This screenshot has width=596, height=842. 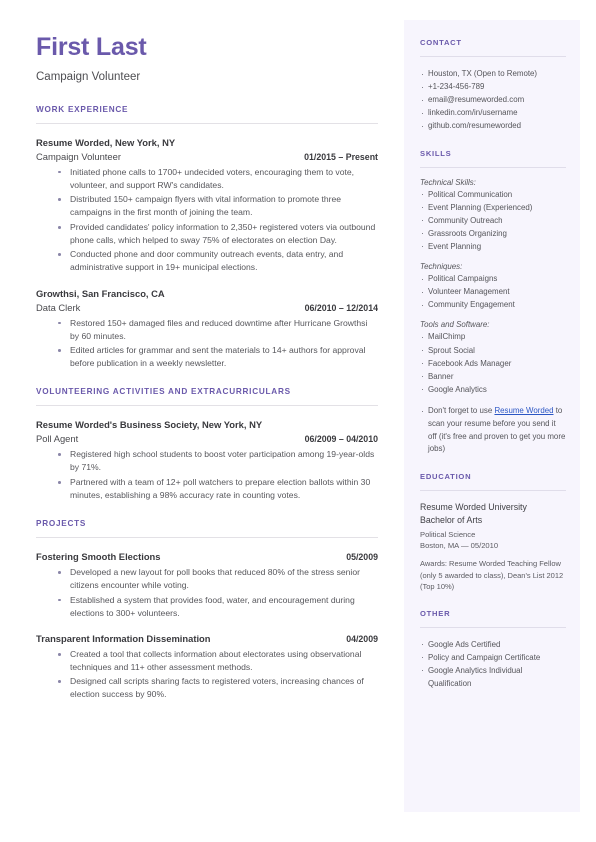 What do you see at coordinates (448, 182) in the screenshot?
I see `skills-group-label: Technical Skills:` at bounding box center [448, 182].